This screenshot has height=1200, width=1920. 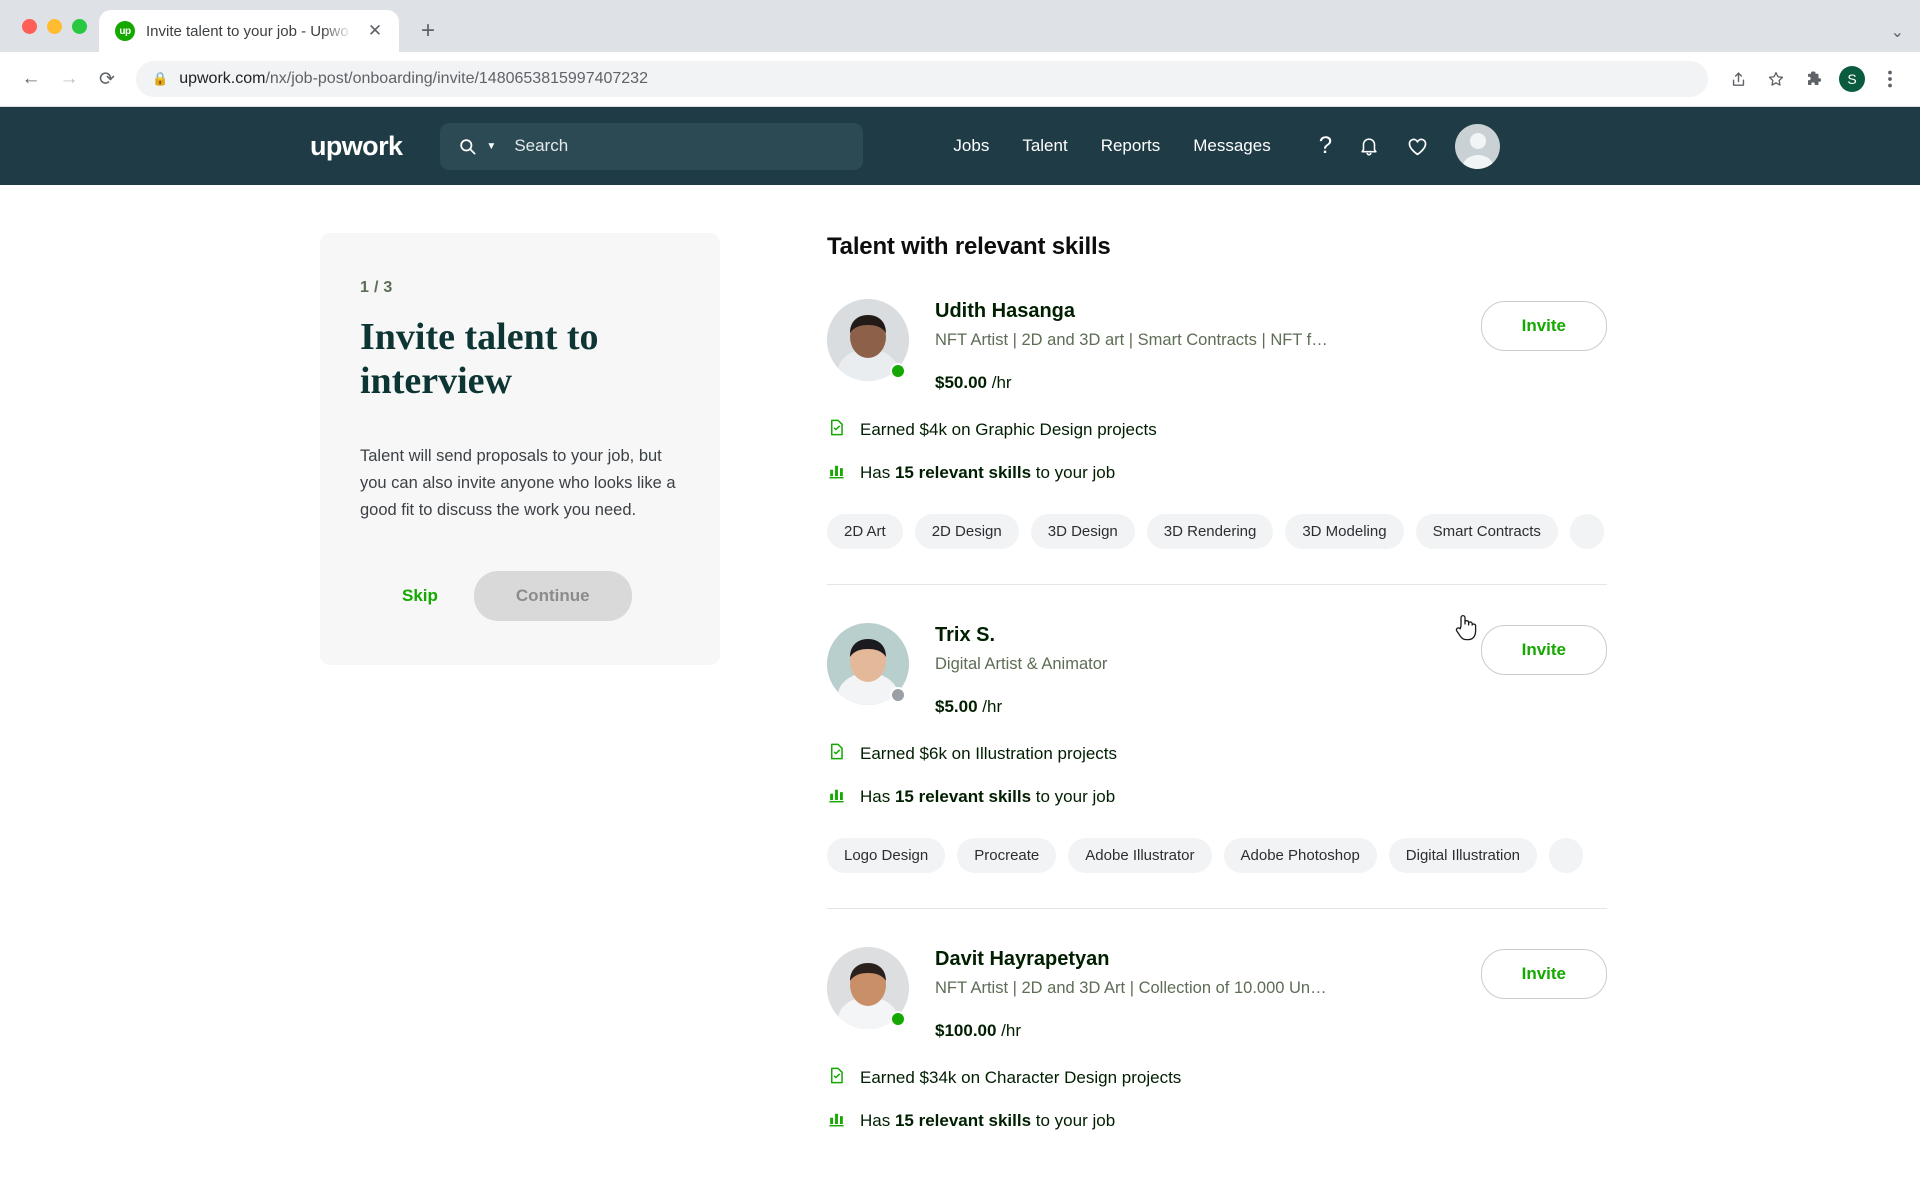 What do you see at coordinates (1195, 707) in the screenshot?
I see `talent-rate: $5.00 /hr` at bounding box center [1195, 707].